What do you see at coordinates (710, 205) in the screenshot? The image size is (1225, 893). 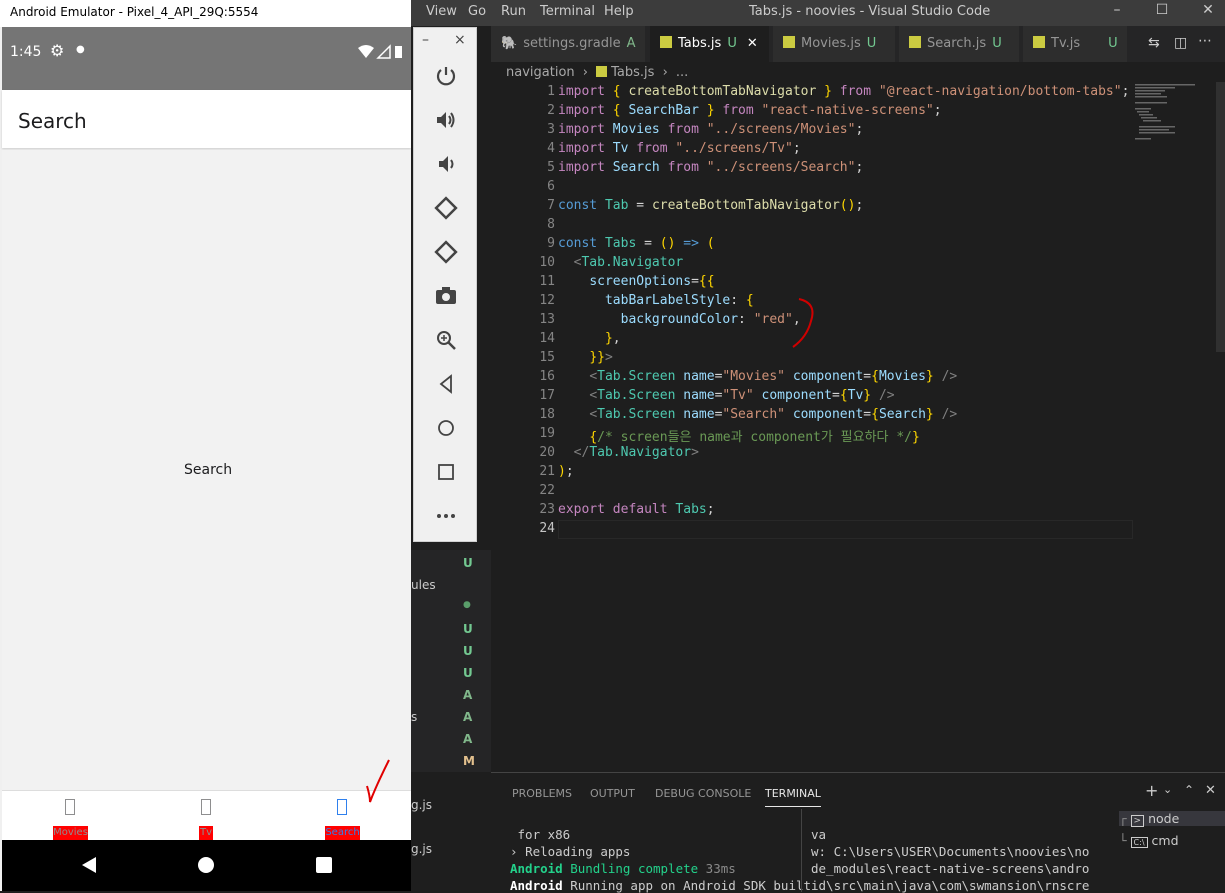 I see `code-line: const Tab = createBottomTabNavigator();` at bounding box center [710, 205].